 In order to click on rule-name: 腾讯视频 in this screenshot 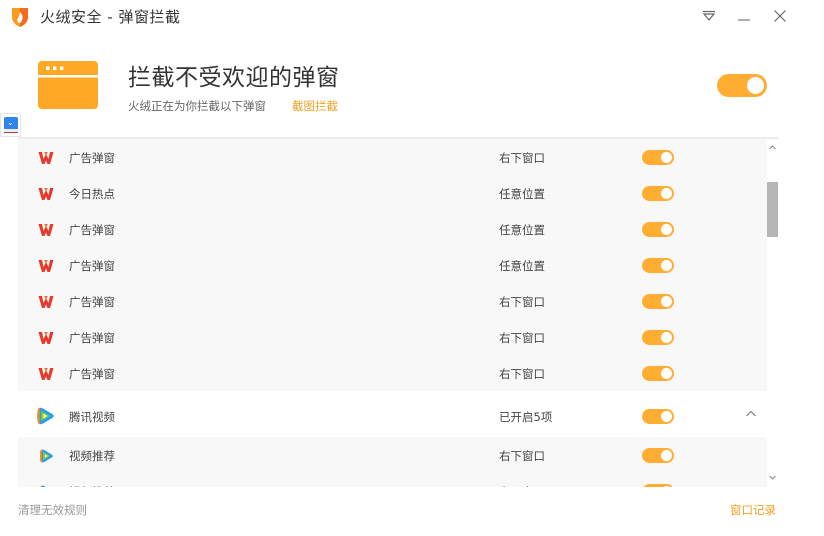, I will do `click(92, 417)`.